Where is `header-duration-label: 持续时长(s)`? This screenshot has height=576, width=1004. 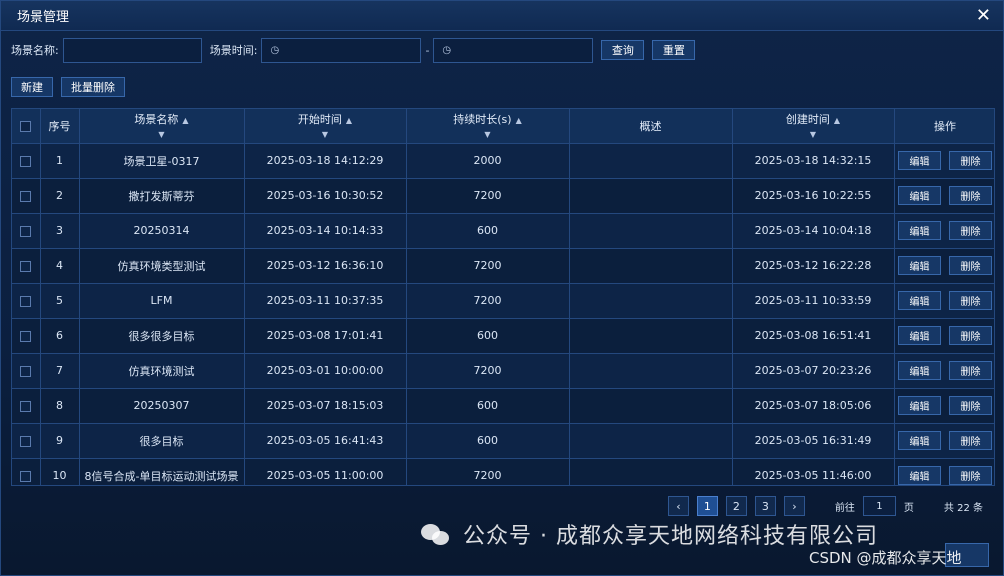
header-duration-label: 持续时长(s) is located at coordinates (482, 120).